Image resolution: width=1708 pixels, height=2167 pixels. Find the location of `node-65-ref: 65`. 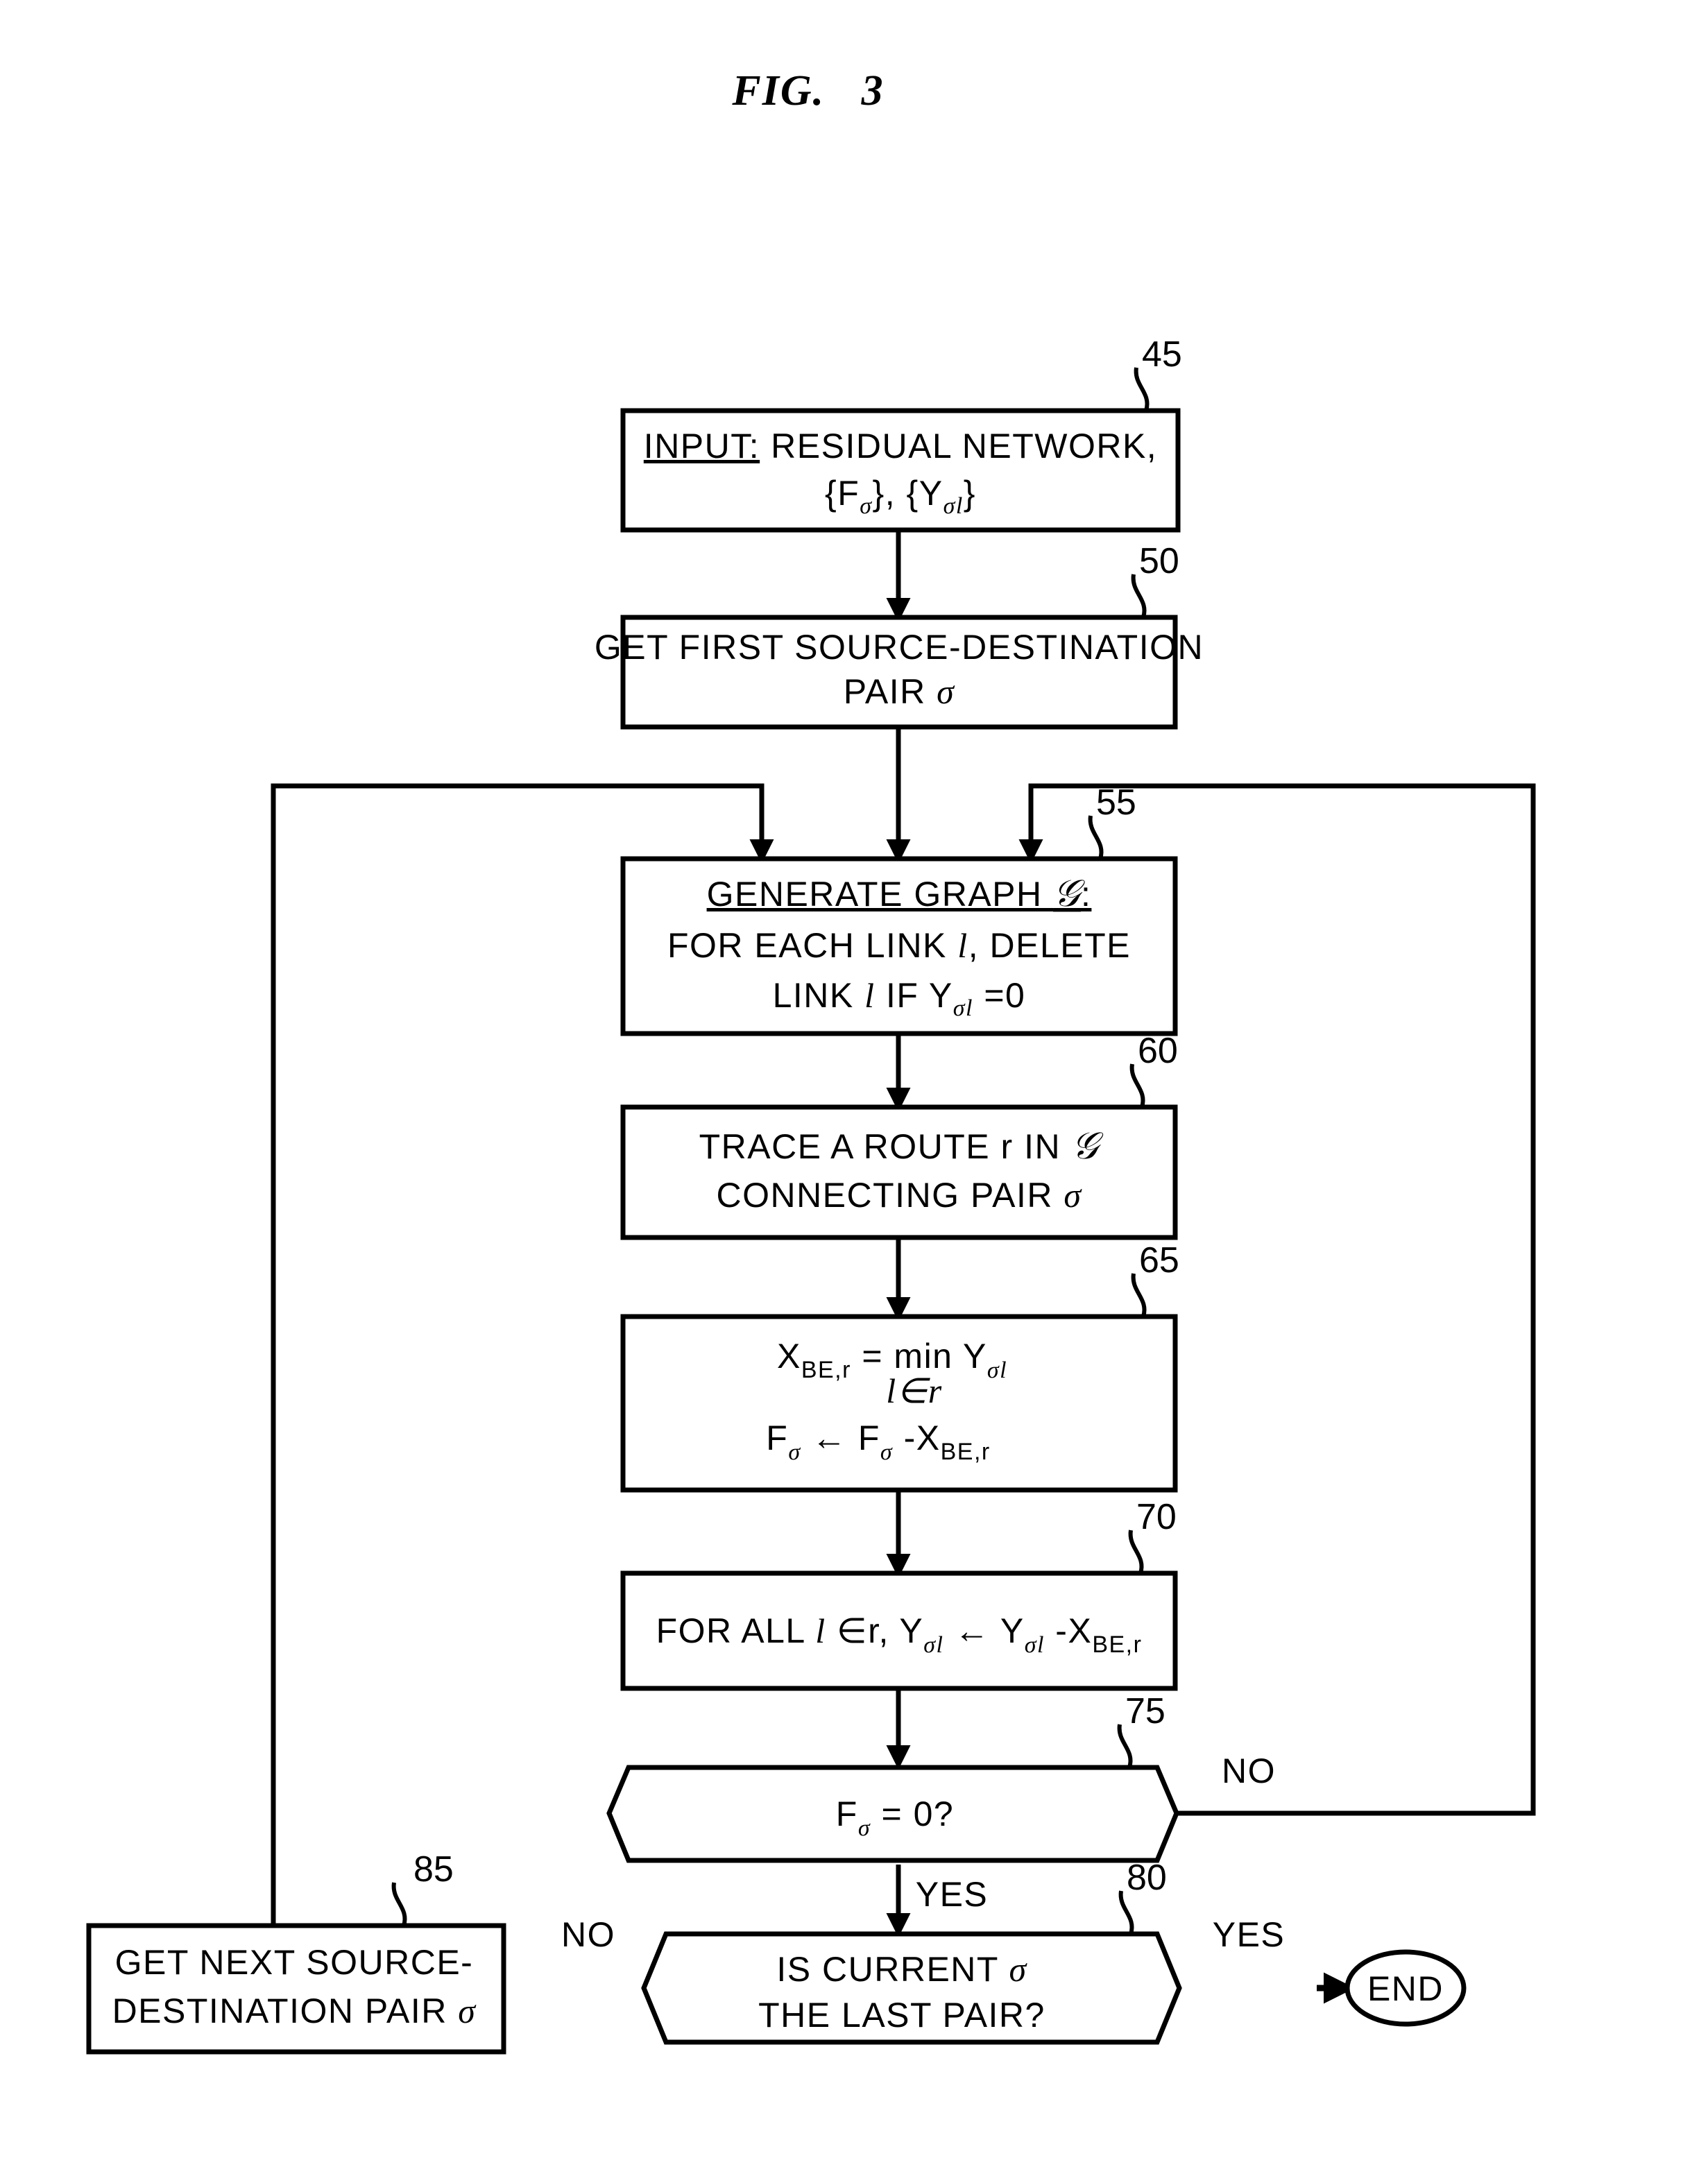

node-65-ref: 65 is located at coordinates (1159, 1260).